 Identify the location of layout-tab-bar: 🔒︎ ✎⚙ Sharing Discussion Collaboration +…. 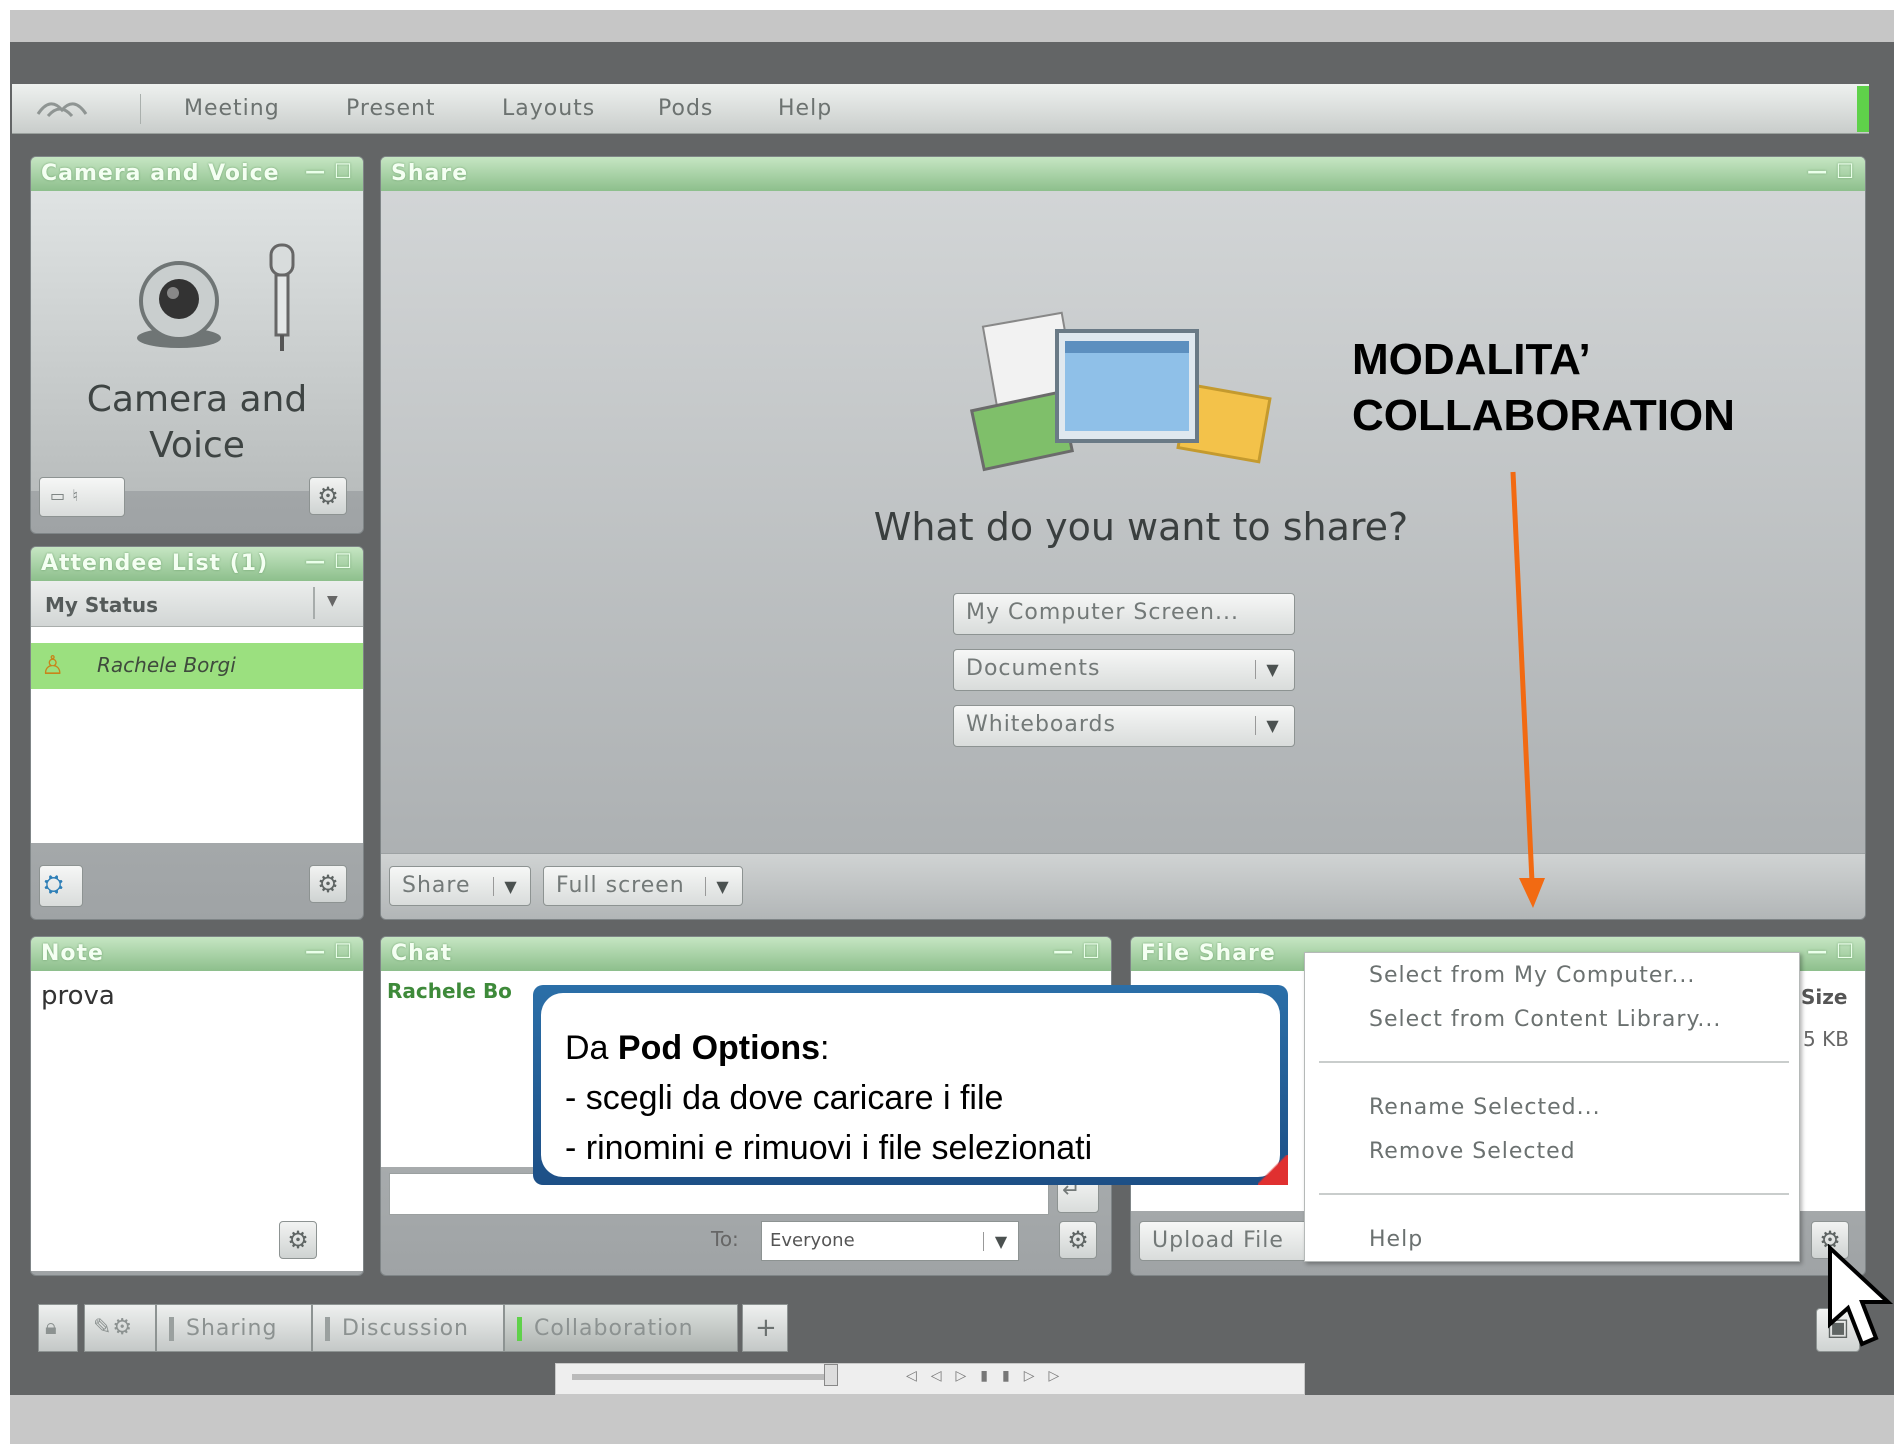
(947, 1329).